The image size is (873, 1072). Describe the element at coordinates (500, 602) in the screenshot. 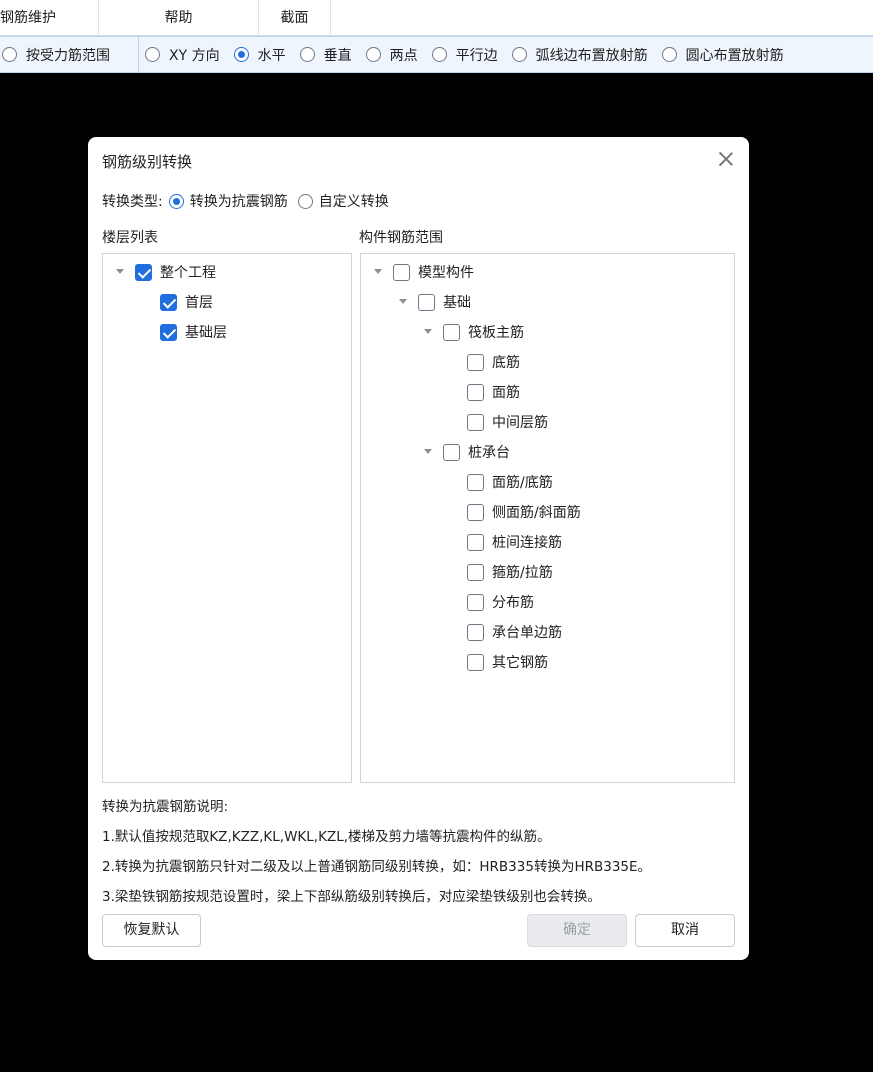

I see `tree-item-distribution-rebar: 分布筋` at that location.